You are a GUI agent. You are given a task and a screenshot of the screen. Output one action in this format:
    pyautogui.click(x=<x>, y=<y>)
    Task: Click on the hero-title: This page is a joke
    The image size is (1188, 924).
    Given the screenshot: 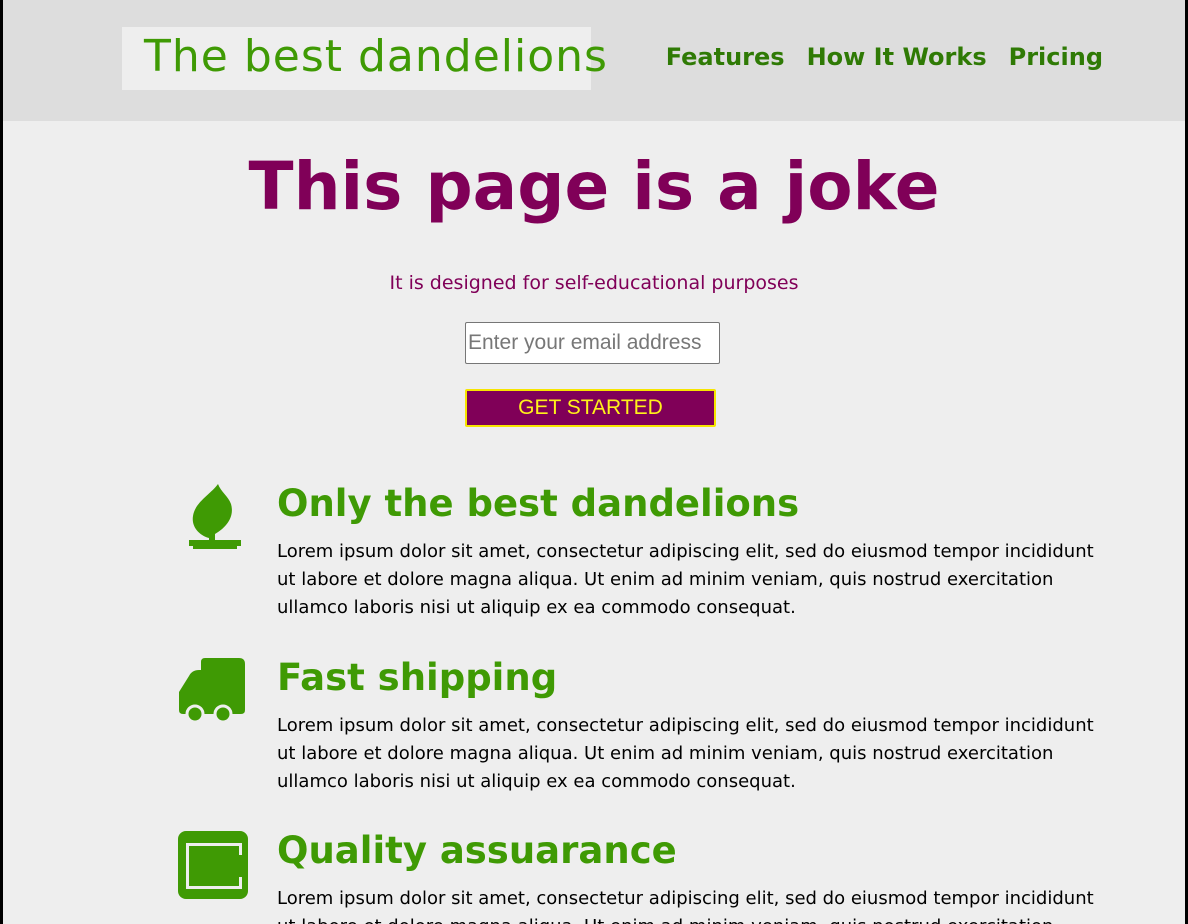 What is the action you would take?
    pyautogui.click(x=594, y=186)
    